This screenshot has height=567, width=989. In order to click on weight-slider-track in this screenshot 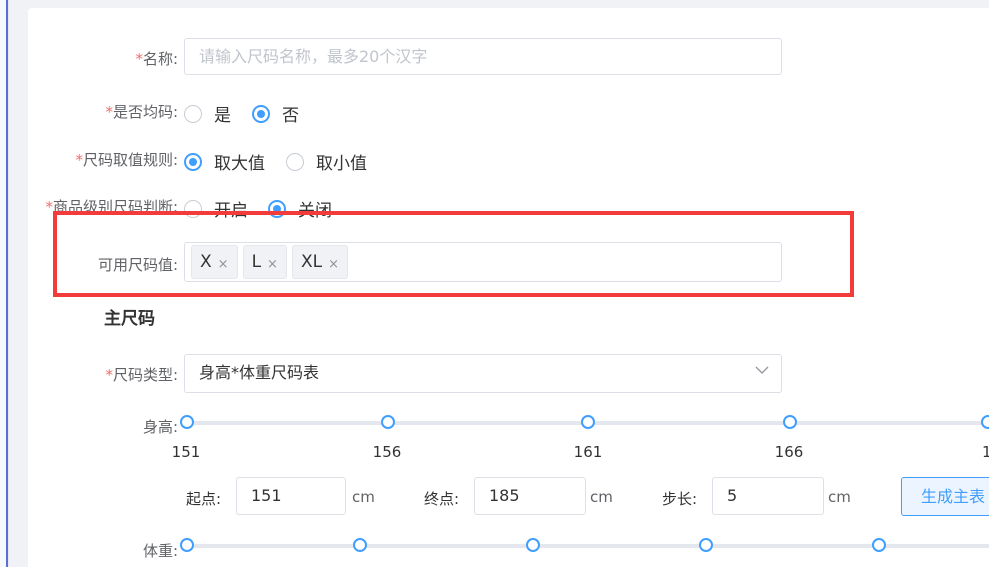, I will do `click(588, 546)`.